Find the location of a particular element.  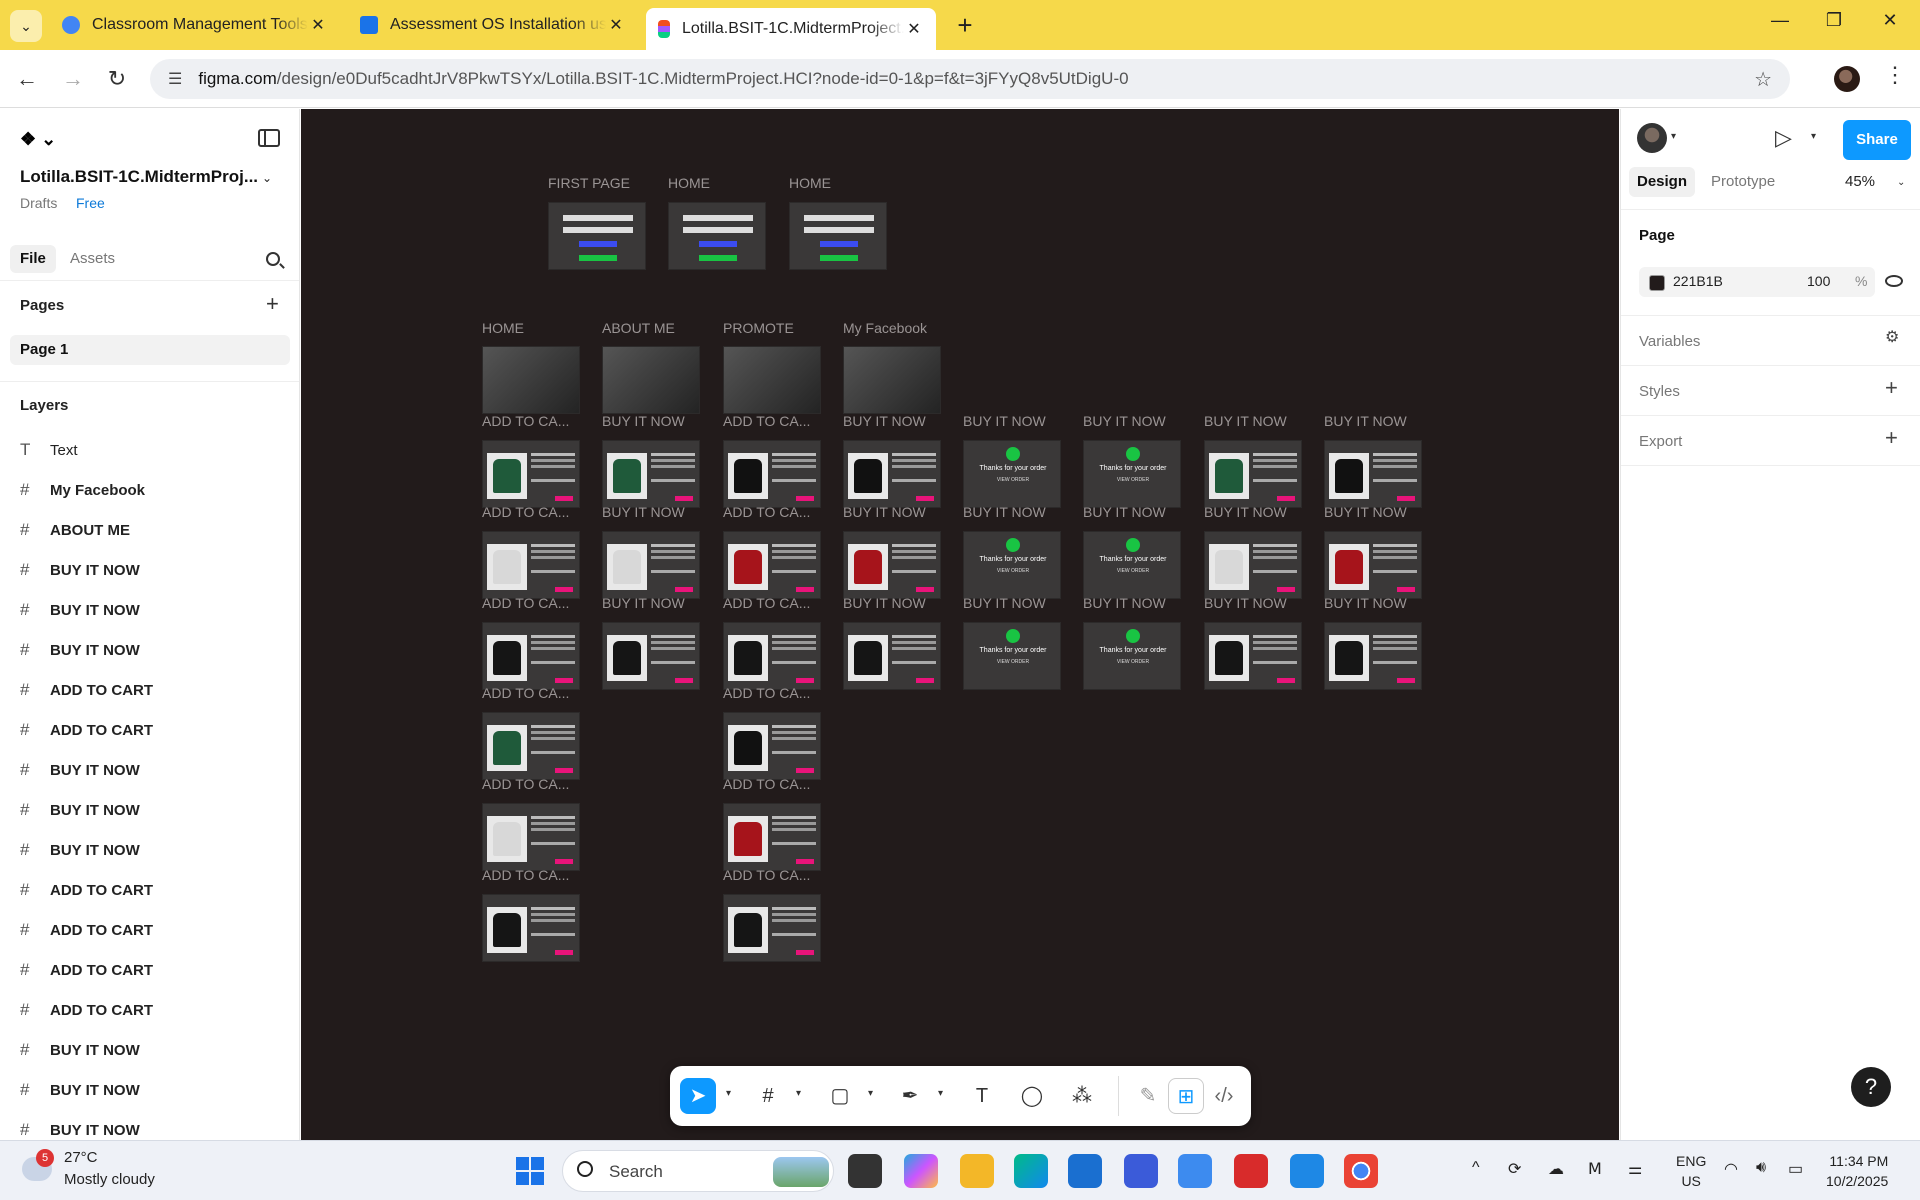

figma-menu-icon: ❖ ⌄ is located at coordinates (38, 139).